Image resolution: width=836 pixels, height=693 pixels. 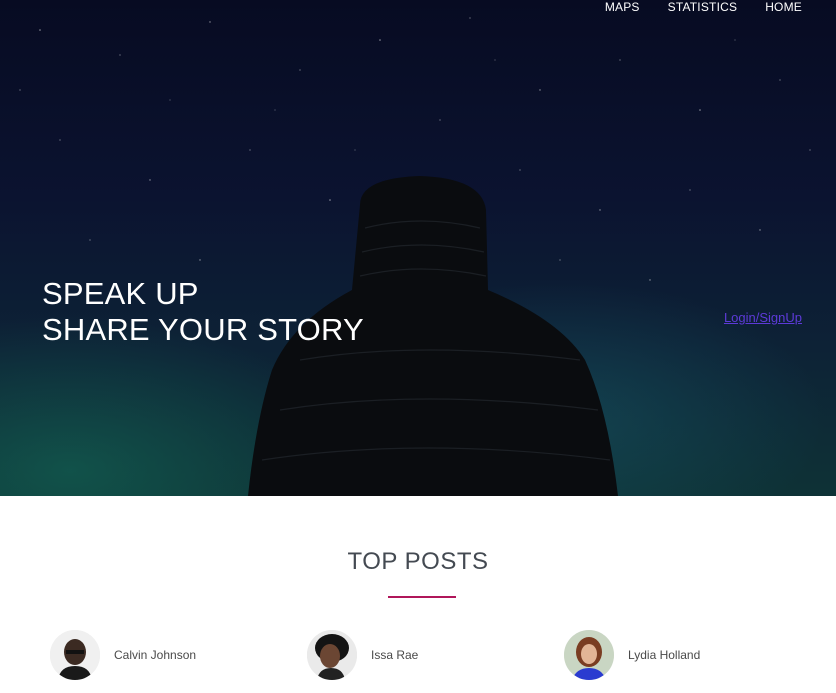 I want to click on nav-link-maps: MAPS, so click(x=622, y=8).